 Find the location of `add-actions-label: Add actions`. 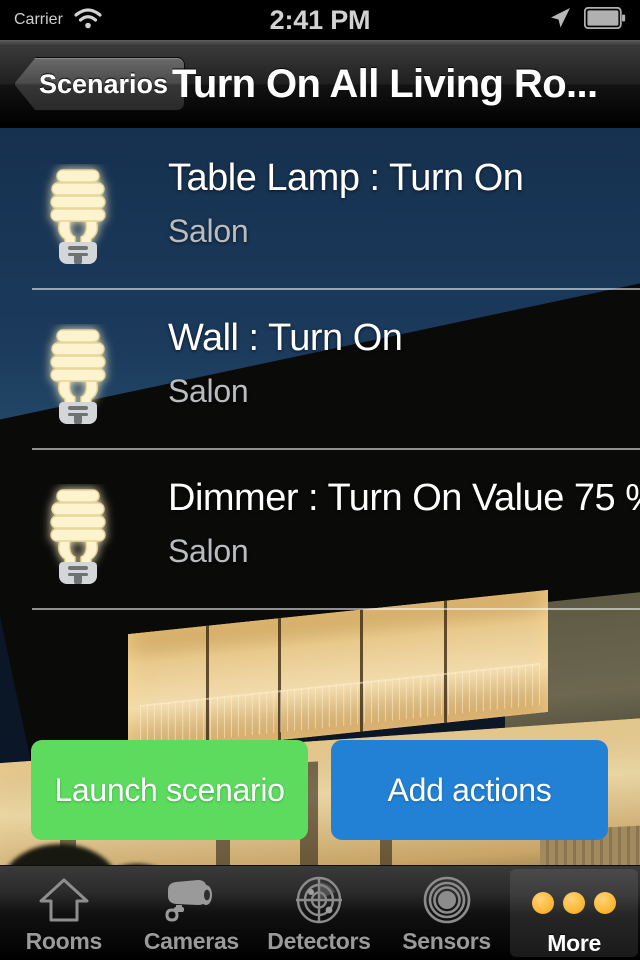

add-actions-label: Add actions is located at coordinates (469, 789).